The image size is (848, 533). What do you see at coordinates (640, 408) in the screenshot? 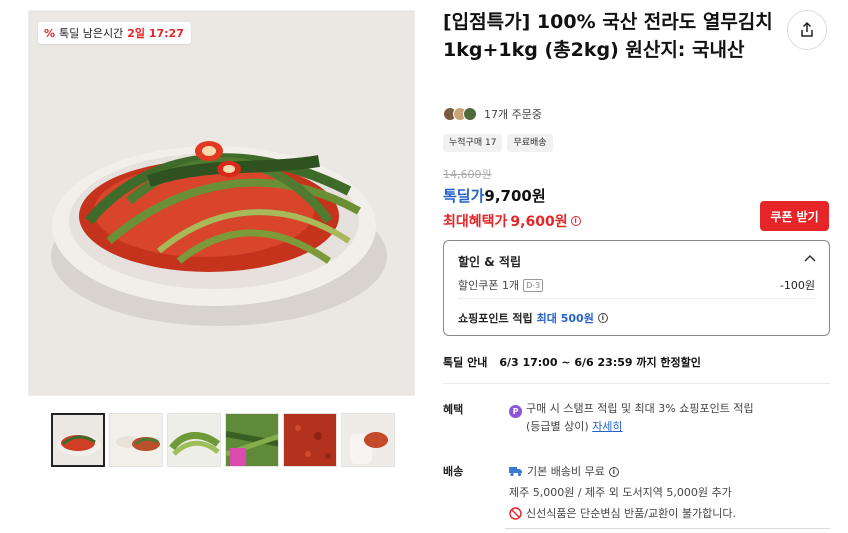
I see `benefit-line-1: 구매 시 스탬프 적립 및 최대 3% 쇼핑포인트 적립` at bounding box center [640, 408].